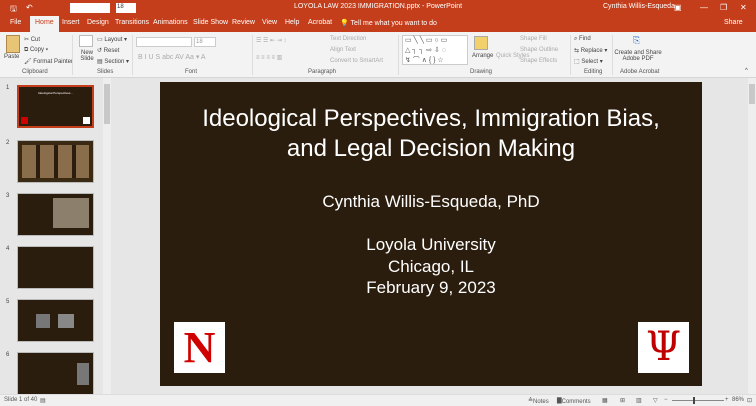 Image resolution: width=756 pixels, height=406 pixels. Describe the element at coordinates (752, 236) in the screenshot. I see `editor-scrollbar` at that location.